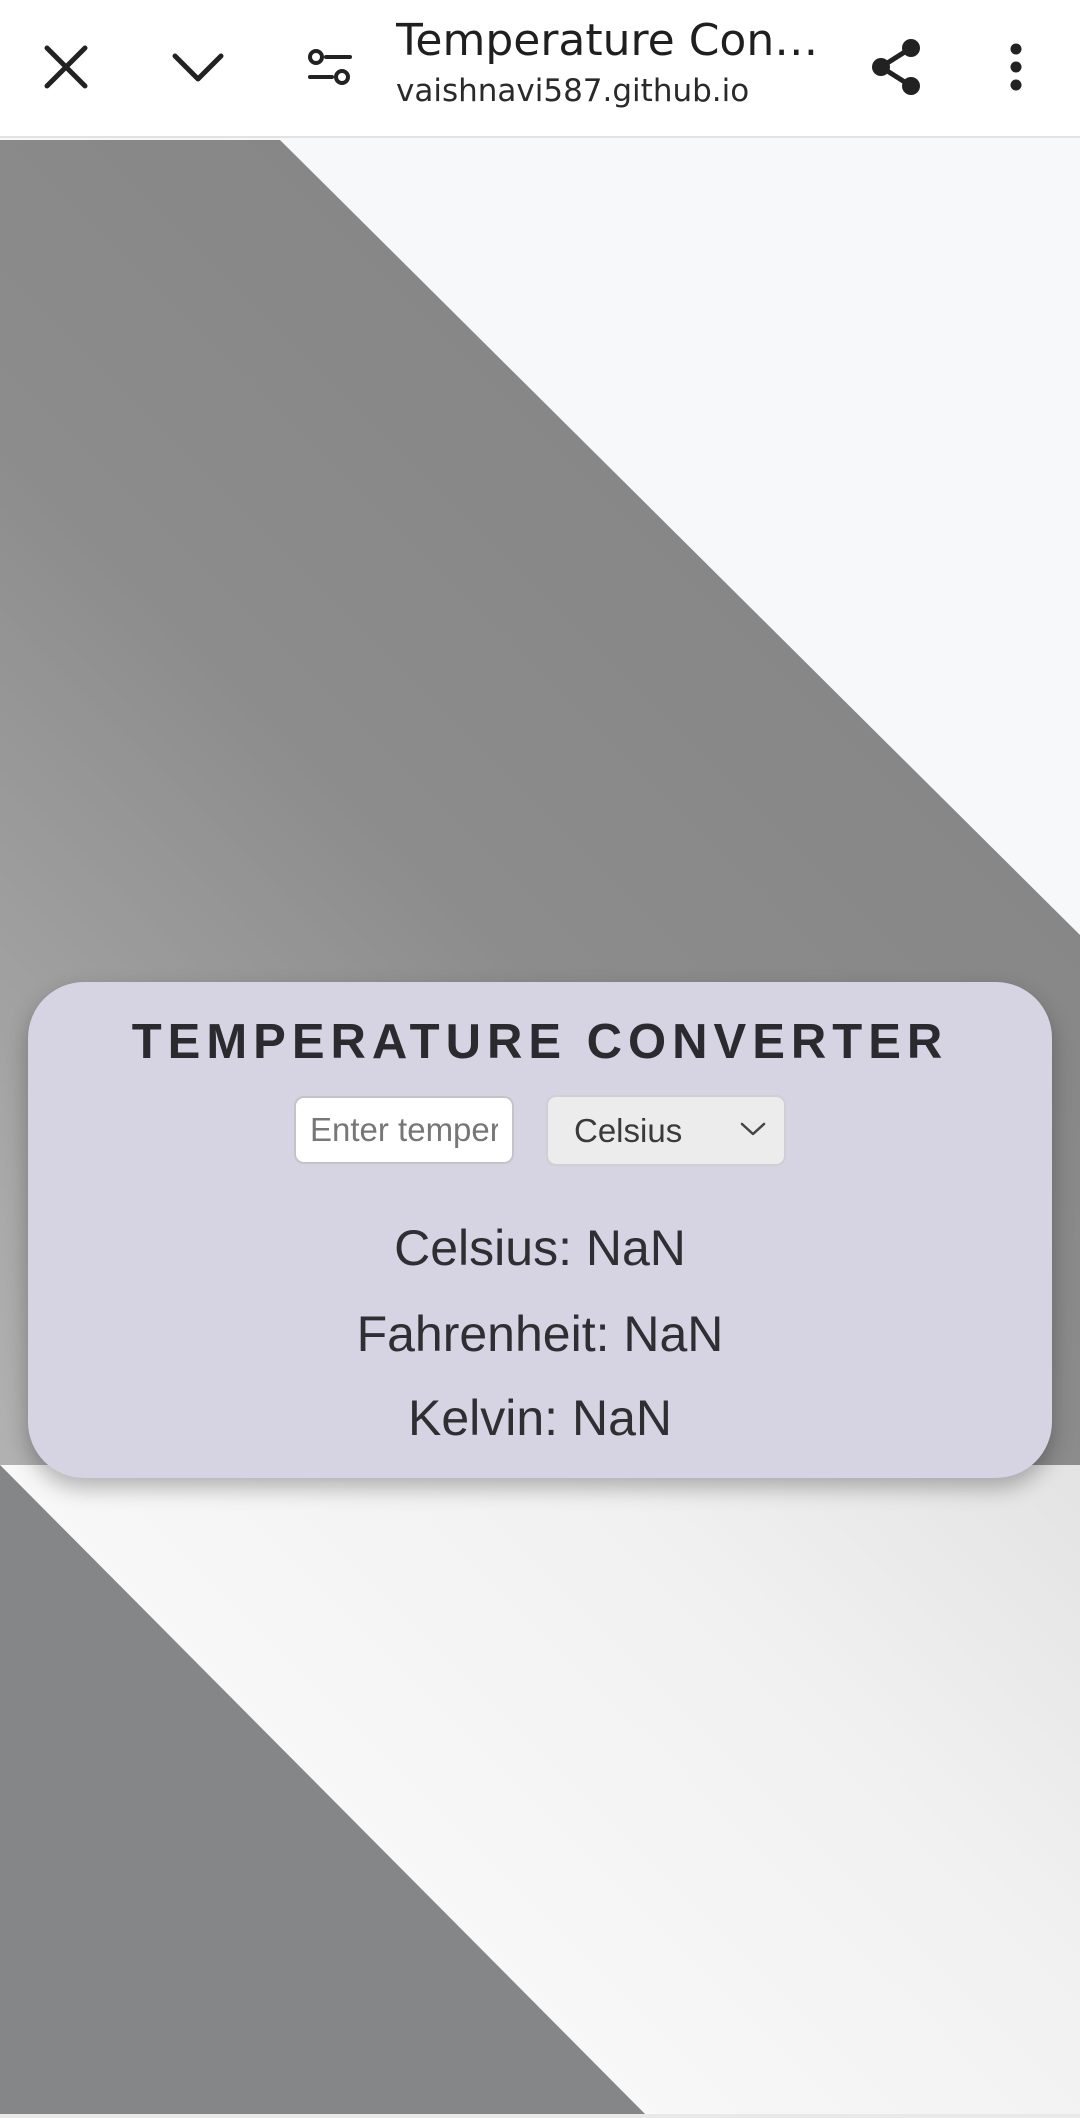 The height and width of the screenshot is (2118, 1080). What do you see at coordinates (540, 2116) in the screenshot?
I see `bottom-edge` at bounding box center [540, 2116].